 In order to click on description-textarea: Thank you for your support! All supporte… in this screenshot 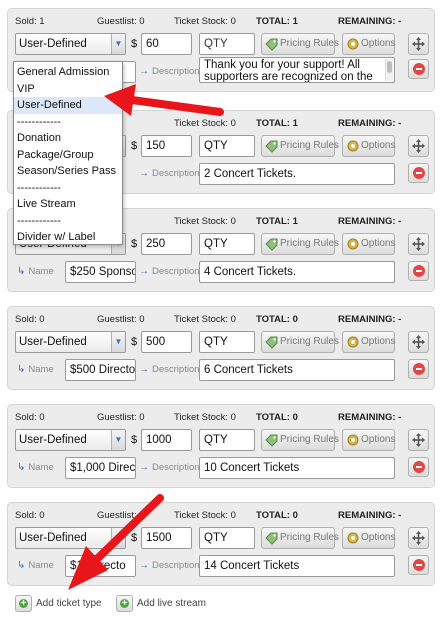, I will do `click(297, 70)`.